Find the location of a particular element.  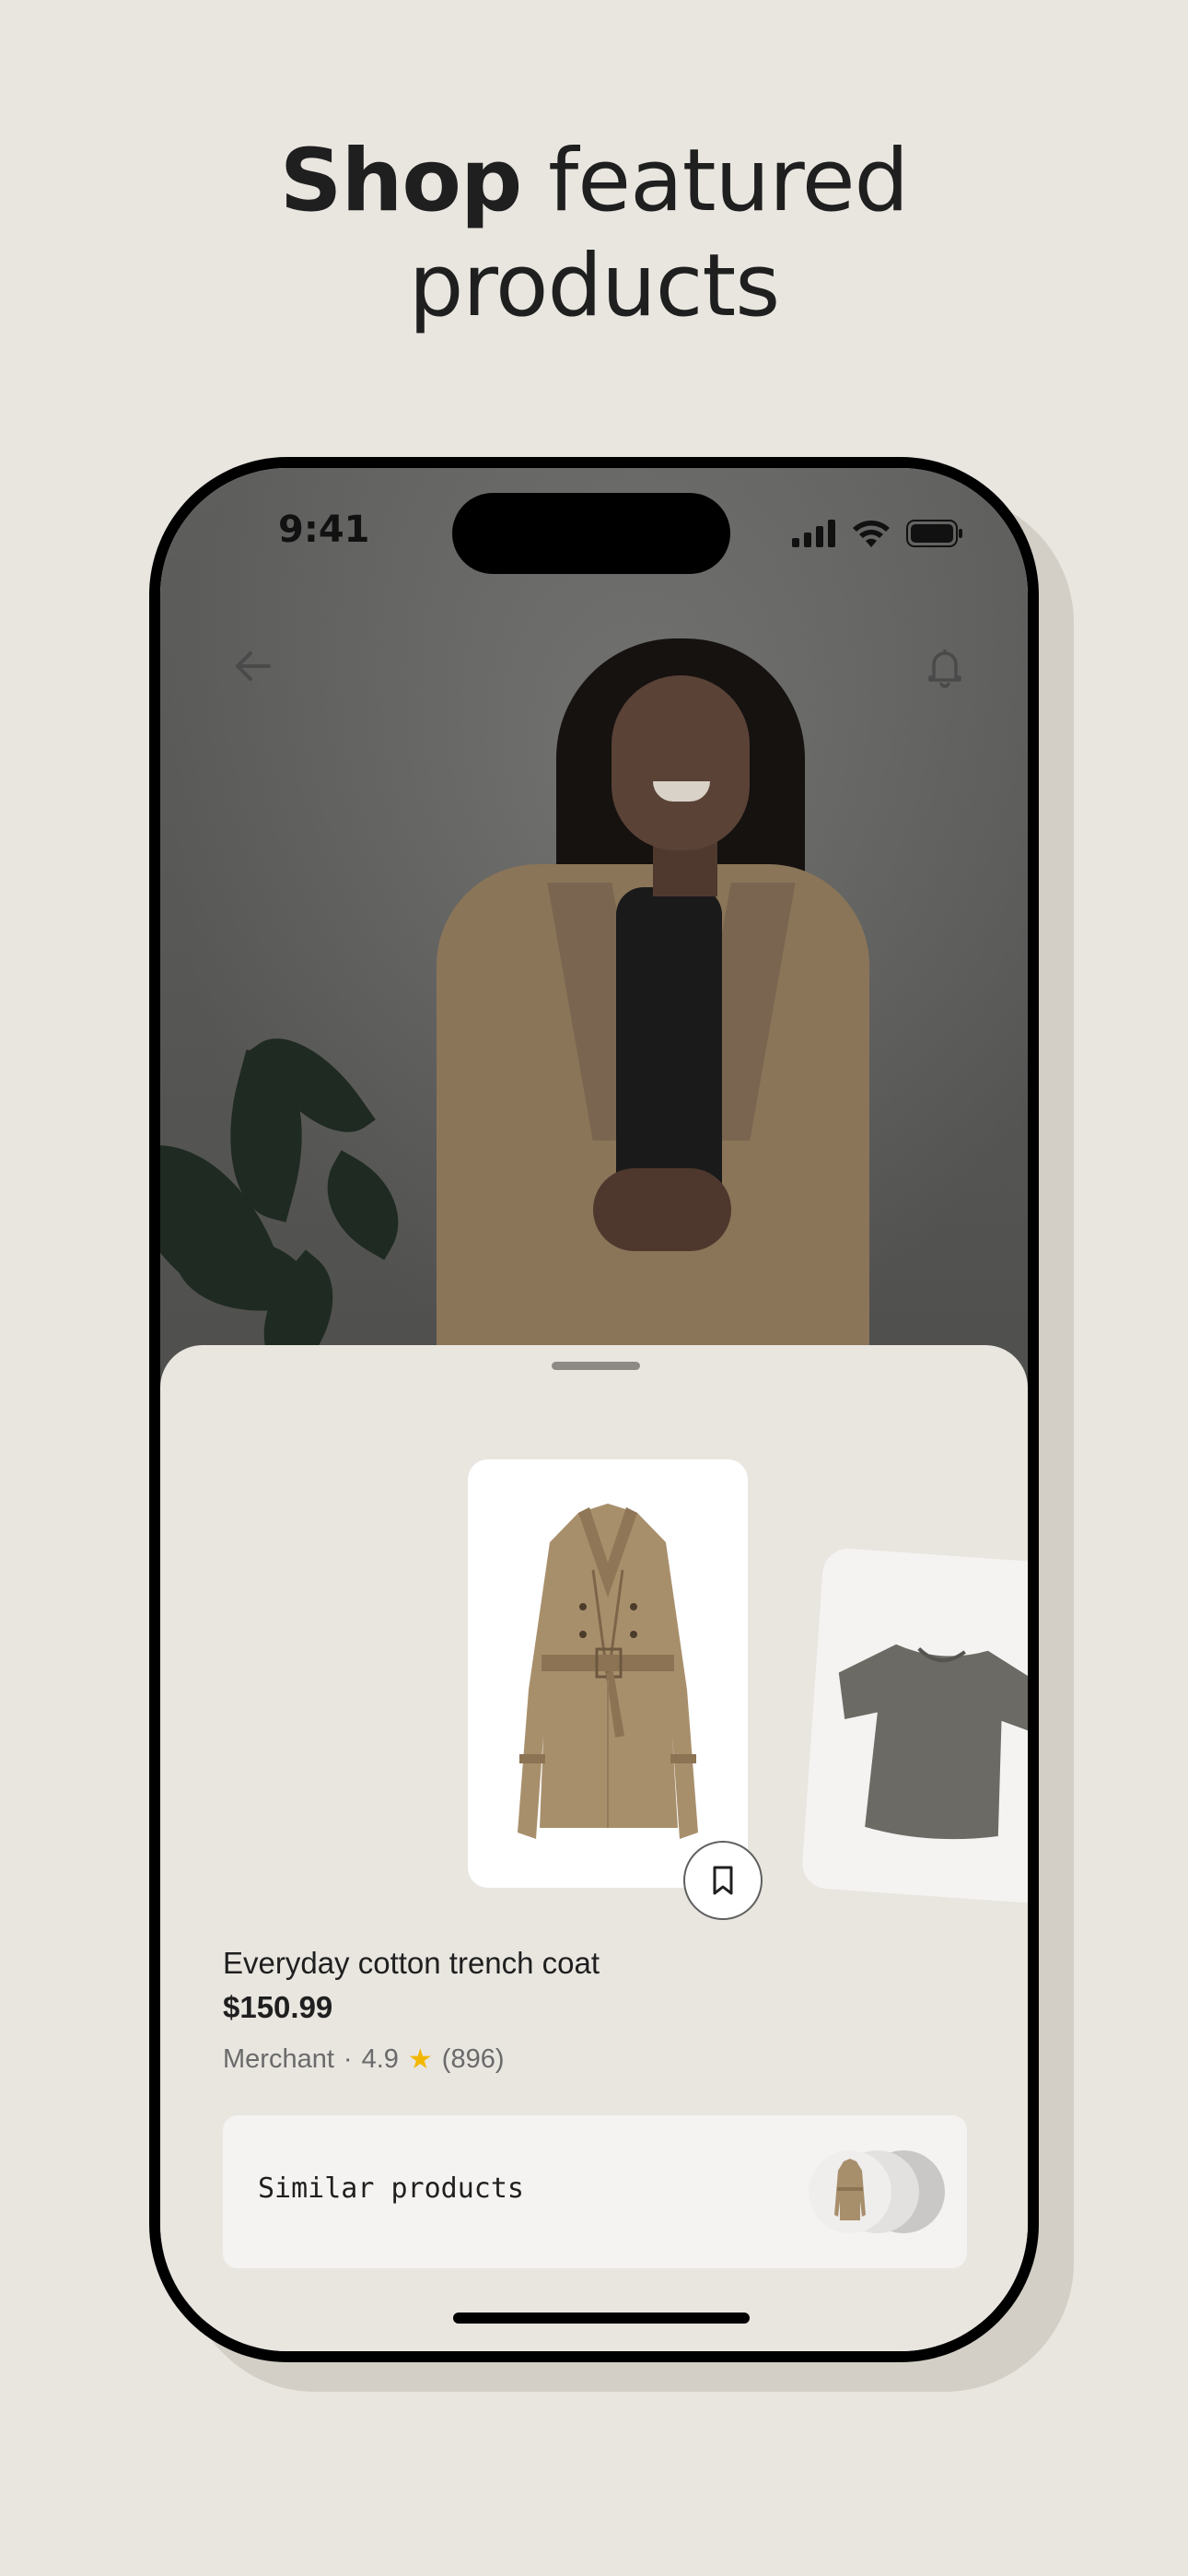

bookmark-button is located at coordinates (723, 1880).